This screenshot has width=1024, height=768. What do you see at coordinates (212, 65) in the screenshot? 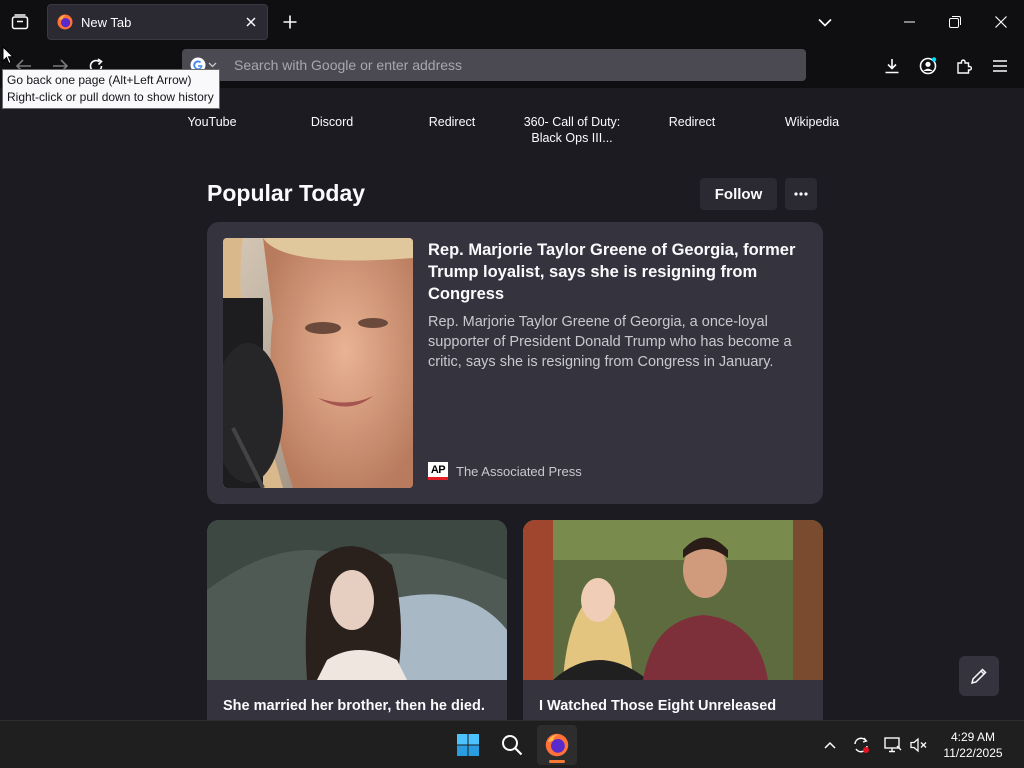
I see `chevron-down-icon` at bounding box center [212, 65].